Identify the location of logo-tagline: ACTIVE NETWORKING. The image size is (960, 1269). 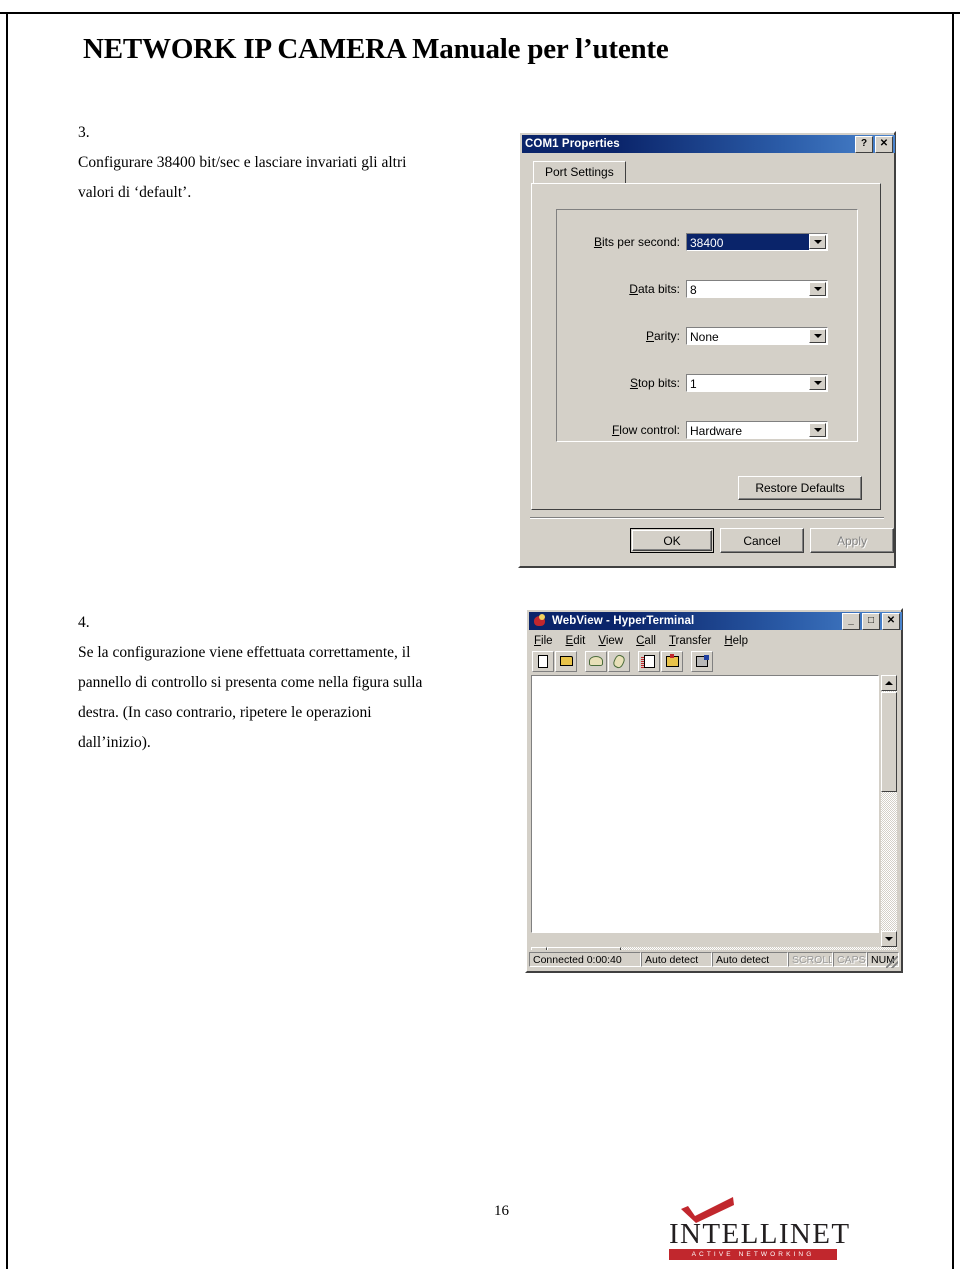
(753, 1254).